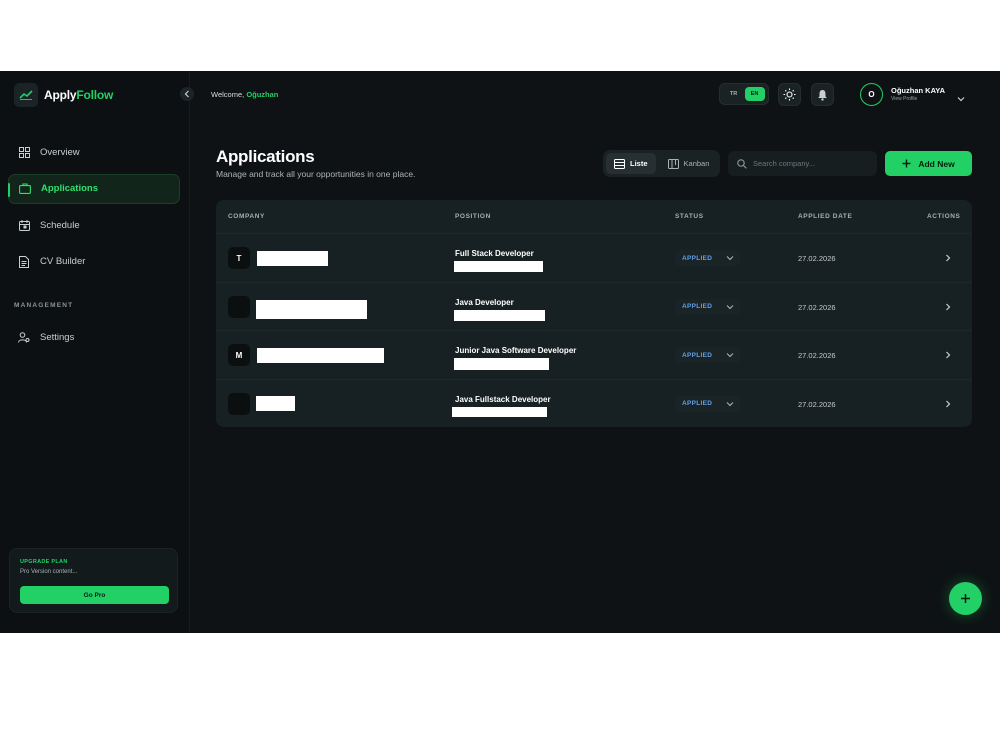  What do you see at coordinates (60, 152) in the screenshot?
I see `sidebar-item-label: Overview` at bounding box center [60, 152].